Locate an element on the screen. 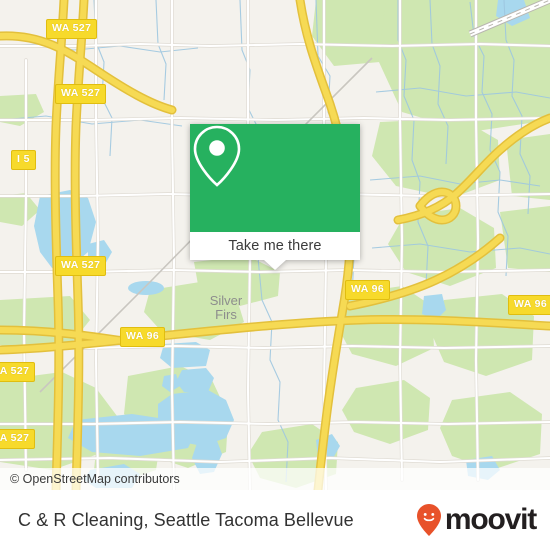  map-popup: Take me there is located at coordinates (275, 197).